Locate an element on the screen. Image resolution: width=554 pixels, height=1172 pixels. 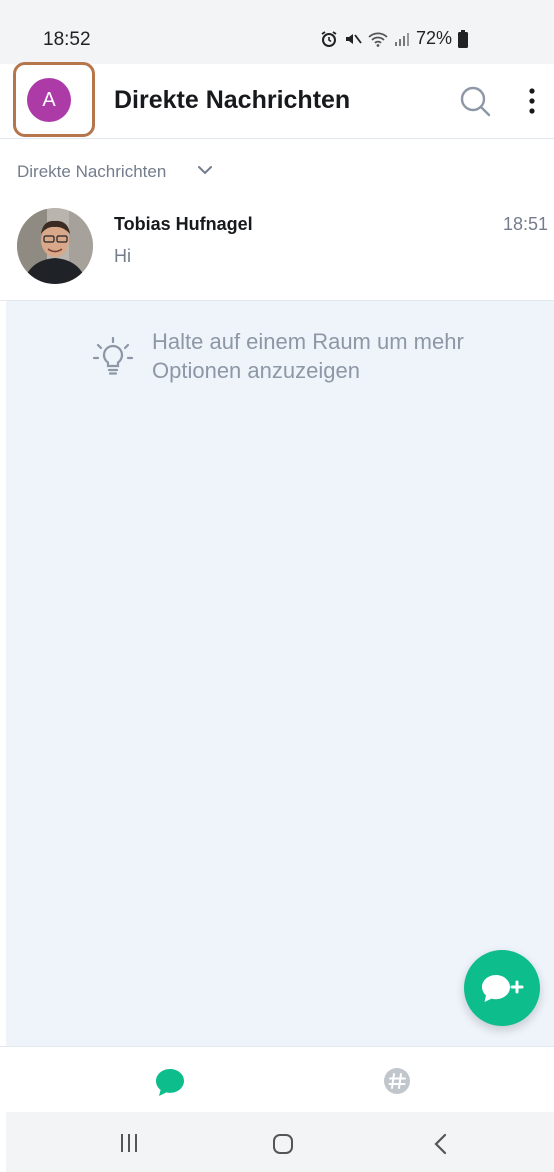
home-icon is located at coordinates (283, 1144).